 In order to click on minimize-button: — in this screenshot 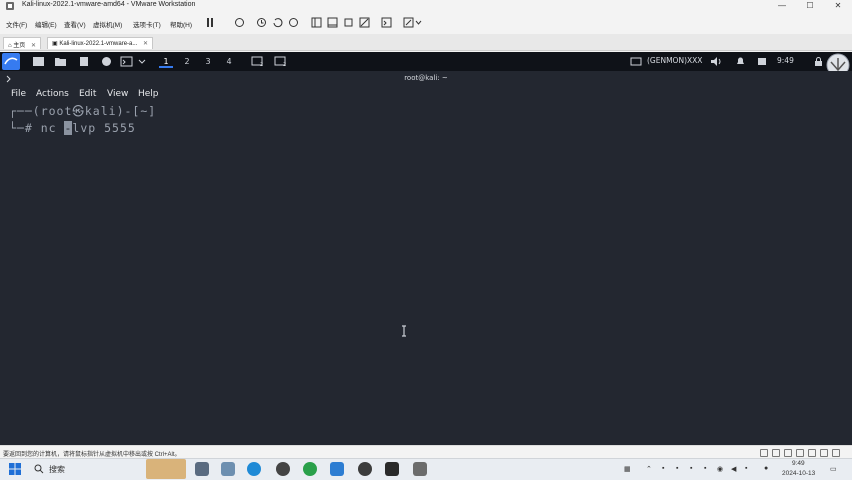, I will do `click(782, 6)`.